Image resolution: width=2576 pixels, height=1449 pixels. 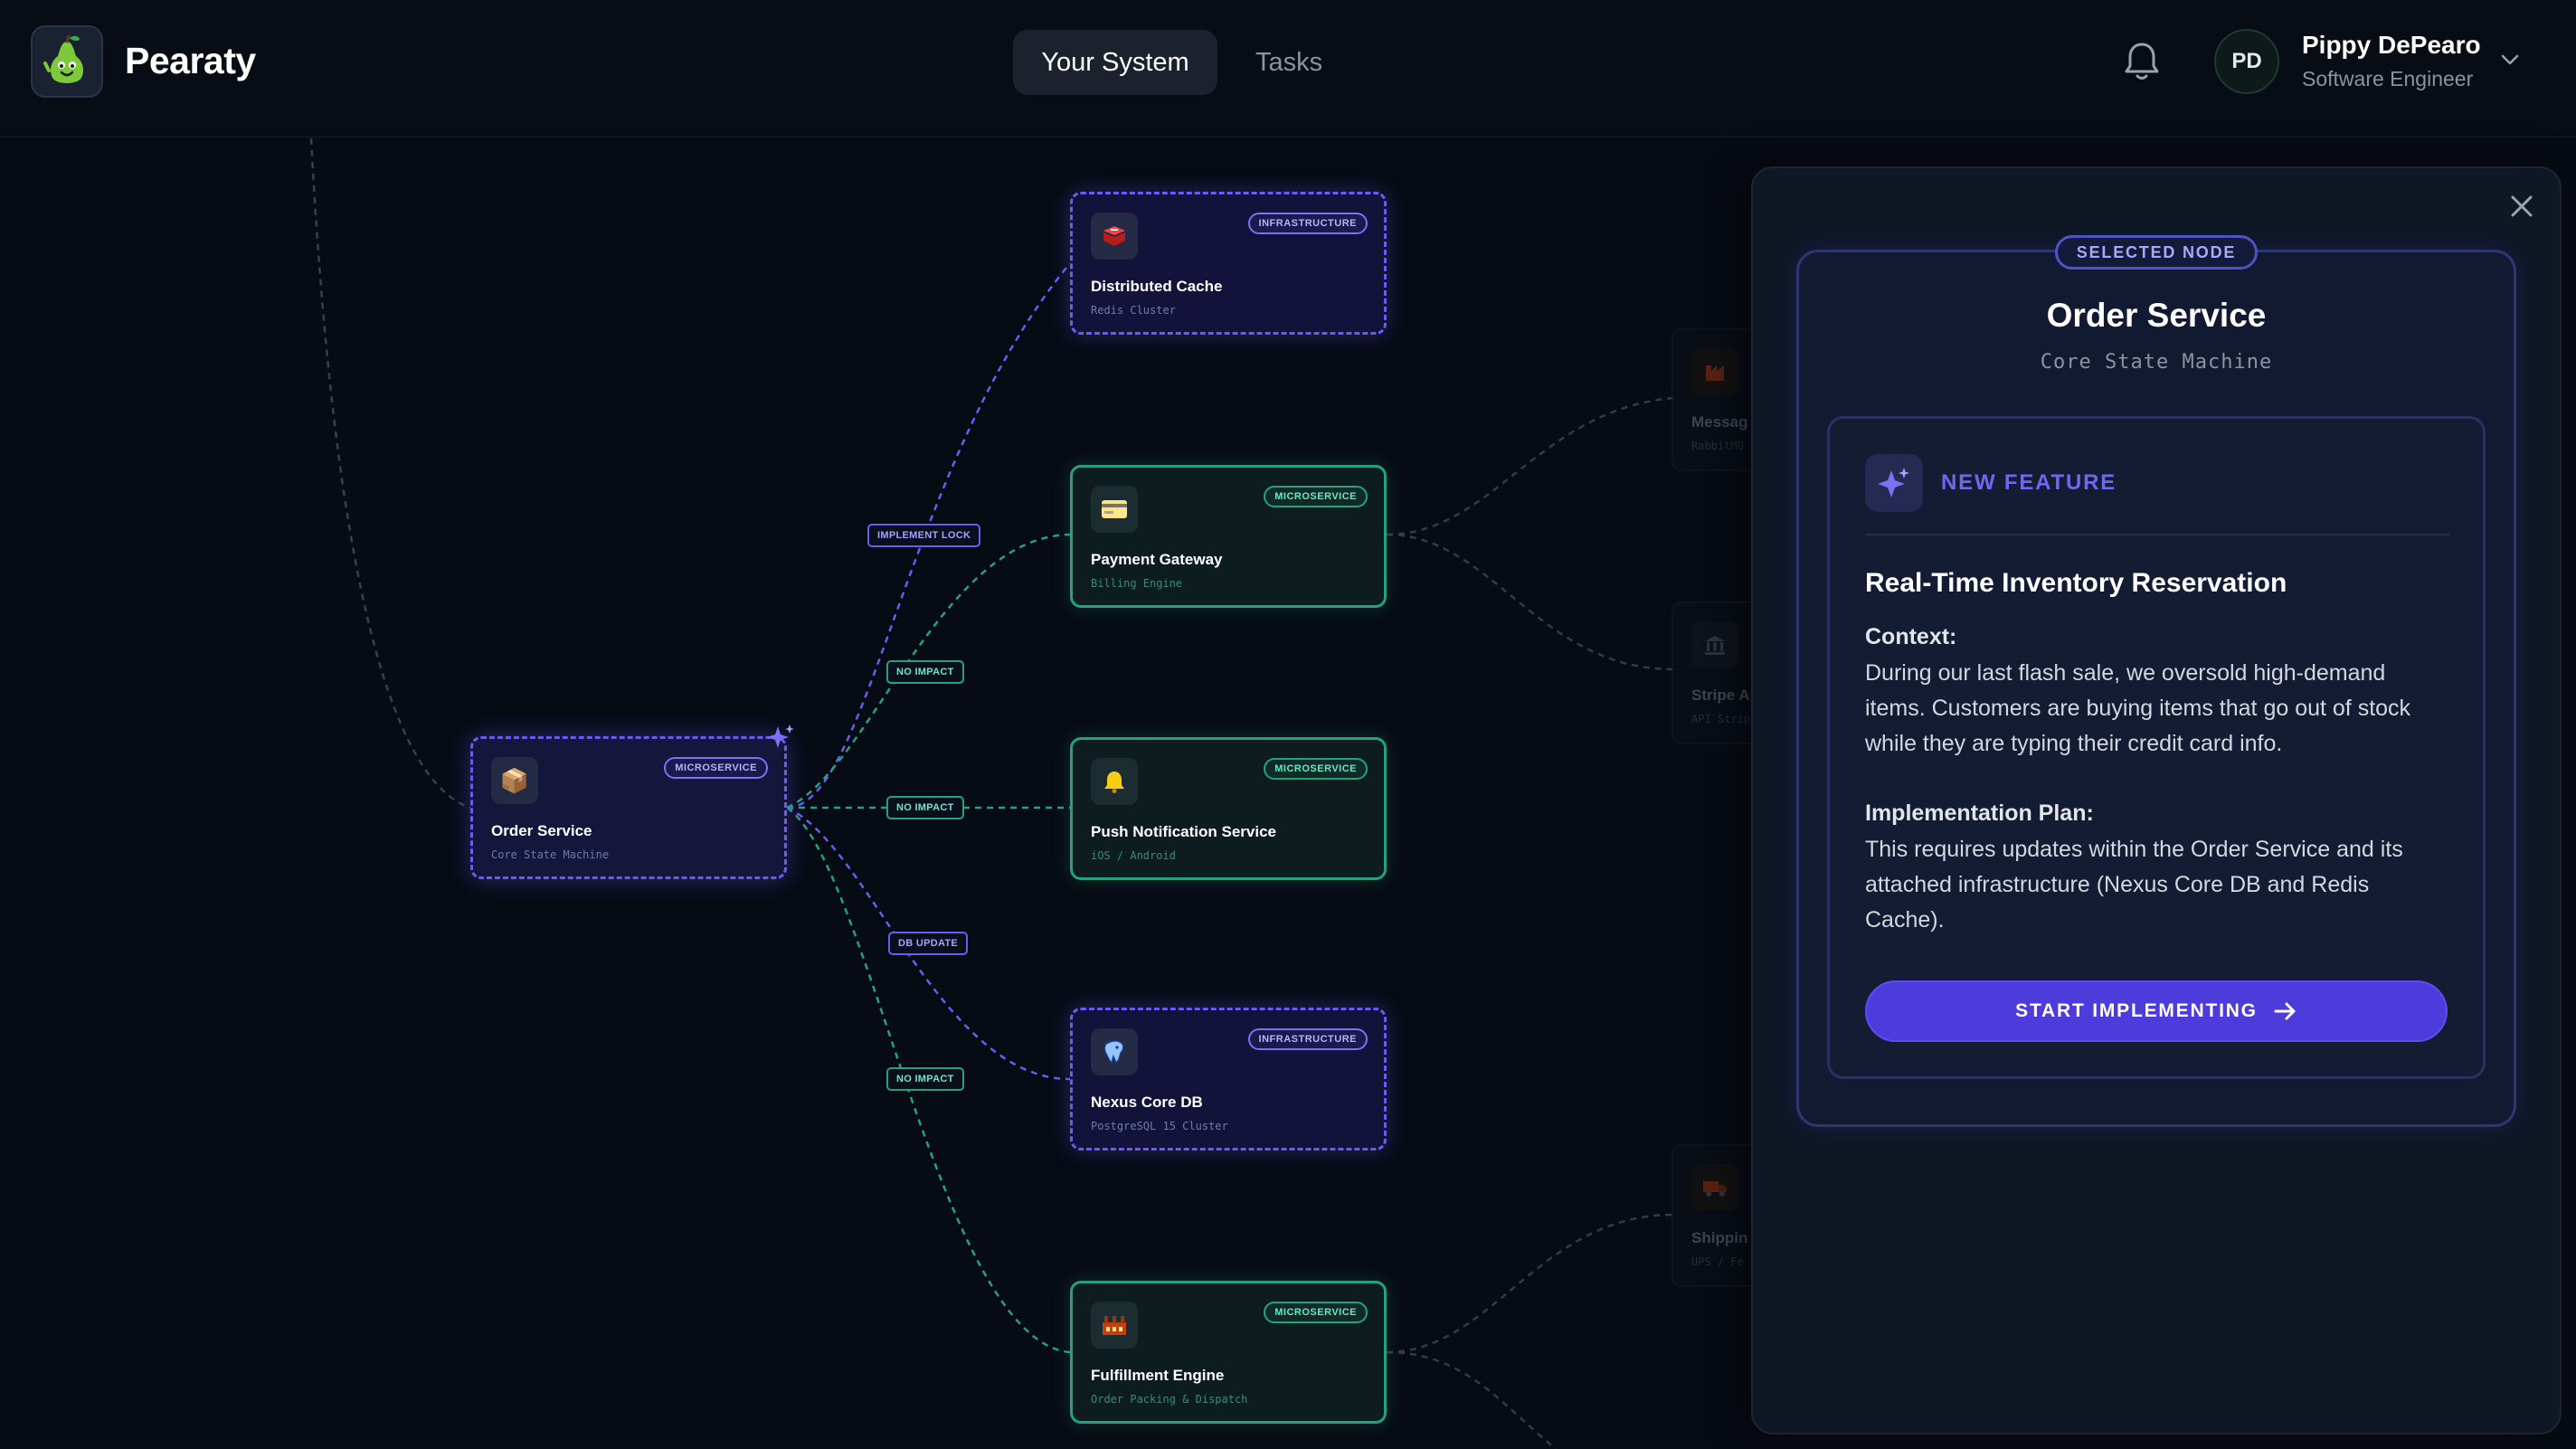 I want to click on feature-tag: NEW FEATURE, so click(x=2029, y=482).